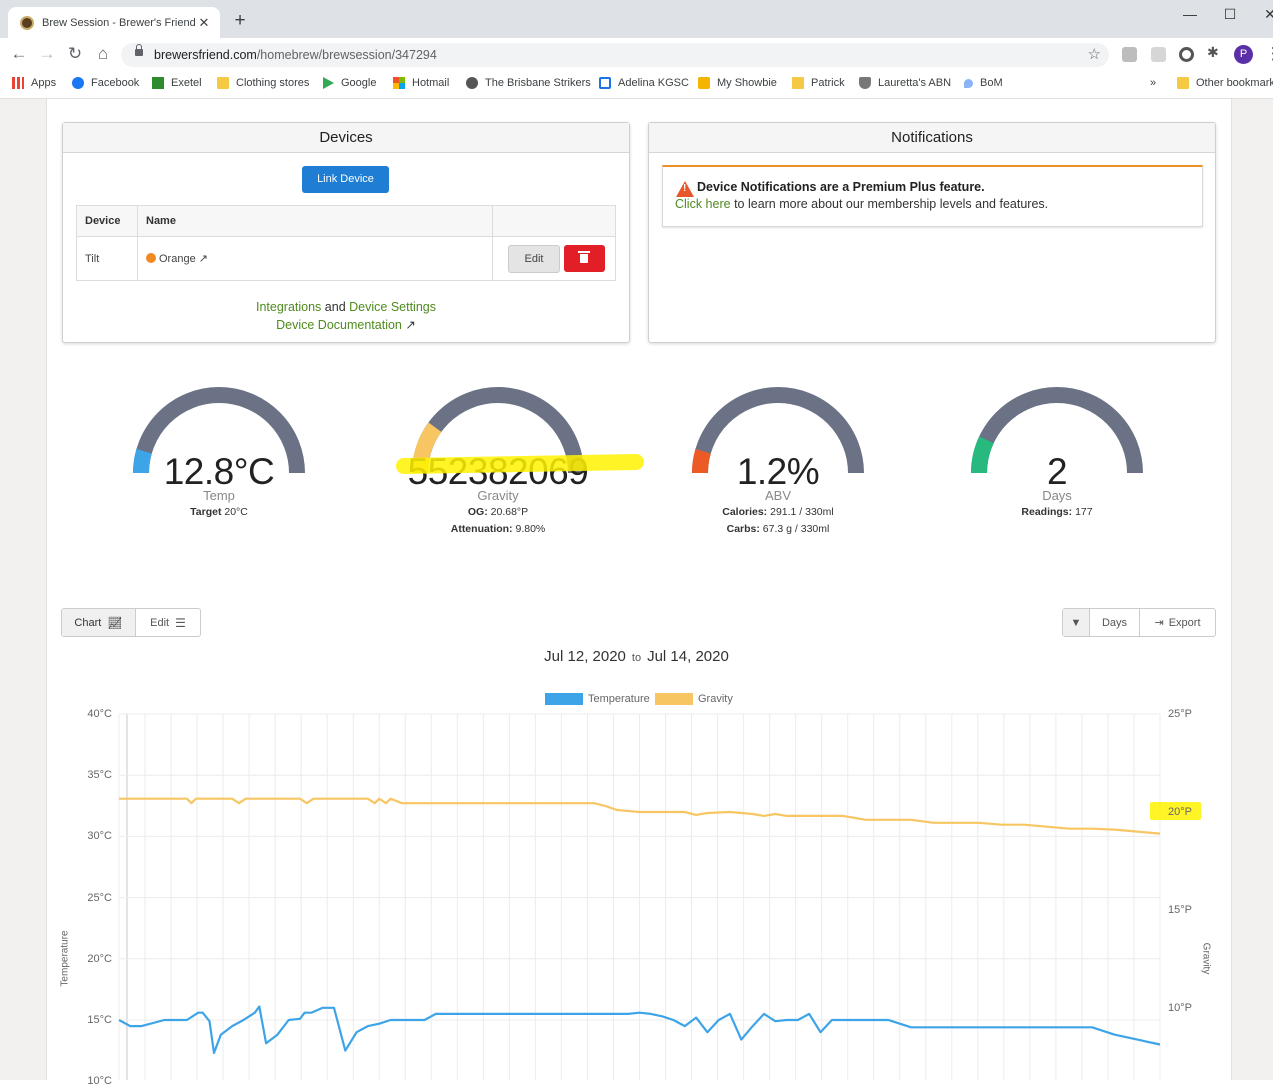 Image resolution: width=1273 pixels, height=1087 pixels. I want to click on y-right-tick-label: 10°P, so click(1180, 1008).